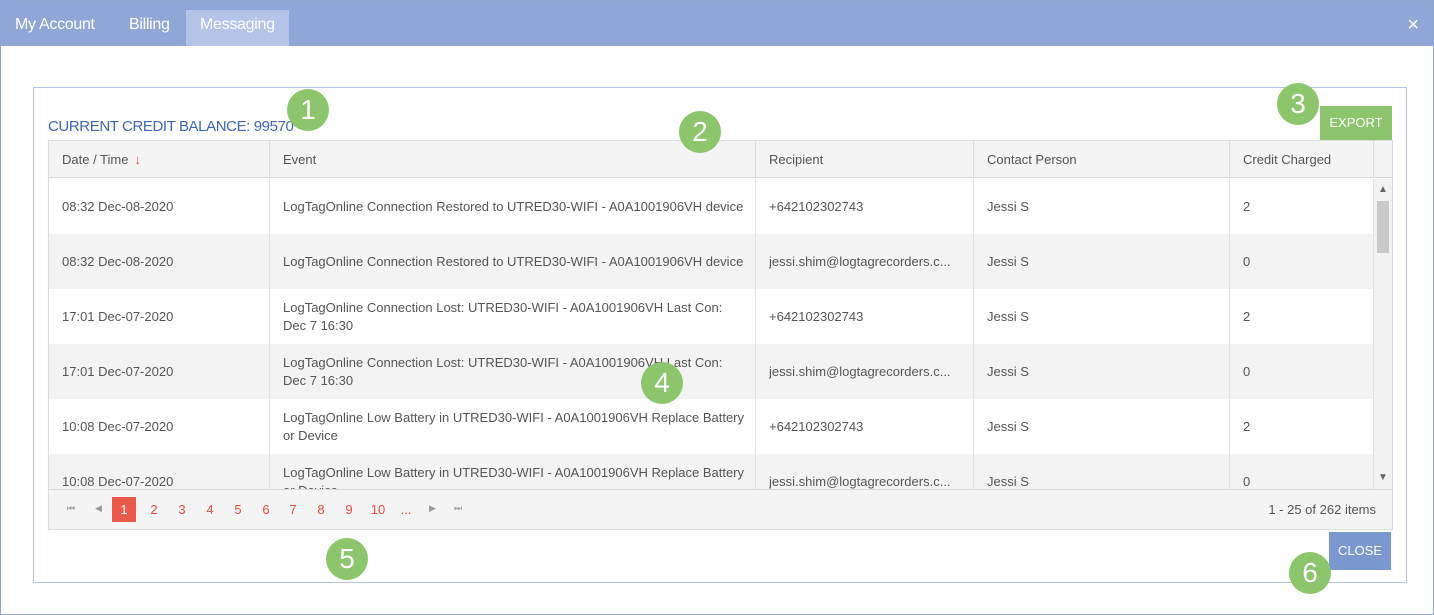 Image resolution: width=1434 pixels, height=615 pixels. Describe the element at coordinates (1383, 190) in the screenshot. I see `scroll-up-icon: ▲` at that location.